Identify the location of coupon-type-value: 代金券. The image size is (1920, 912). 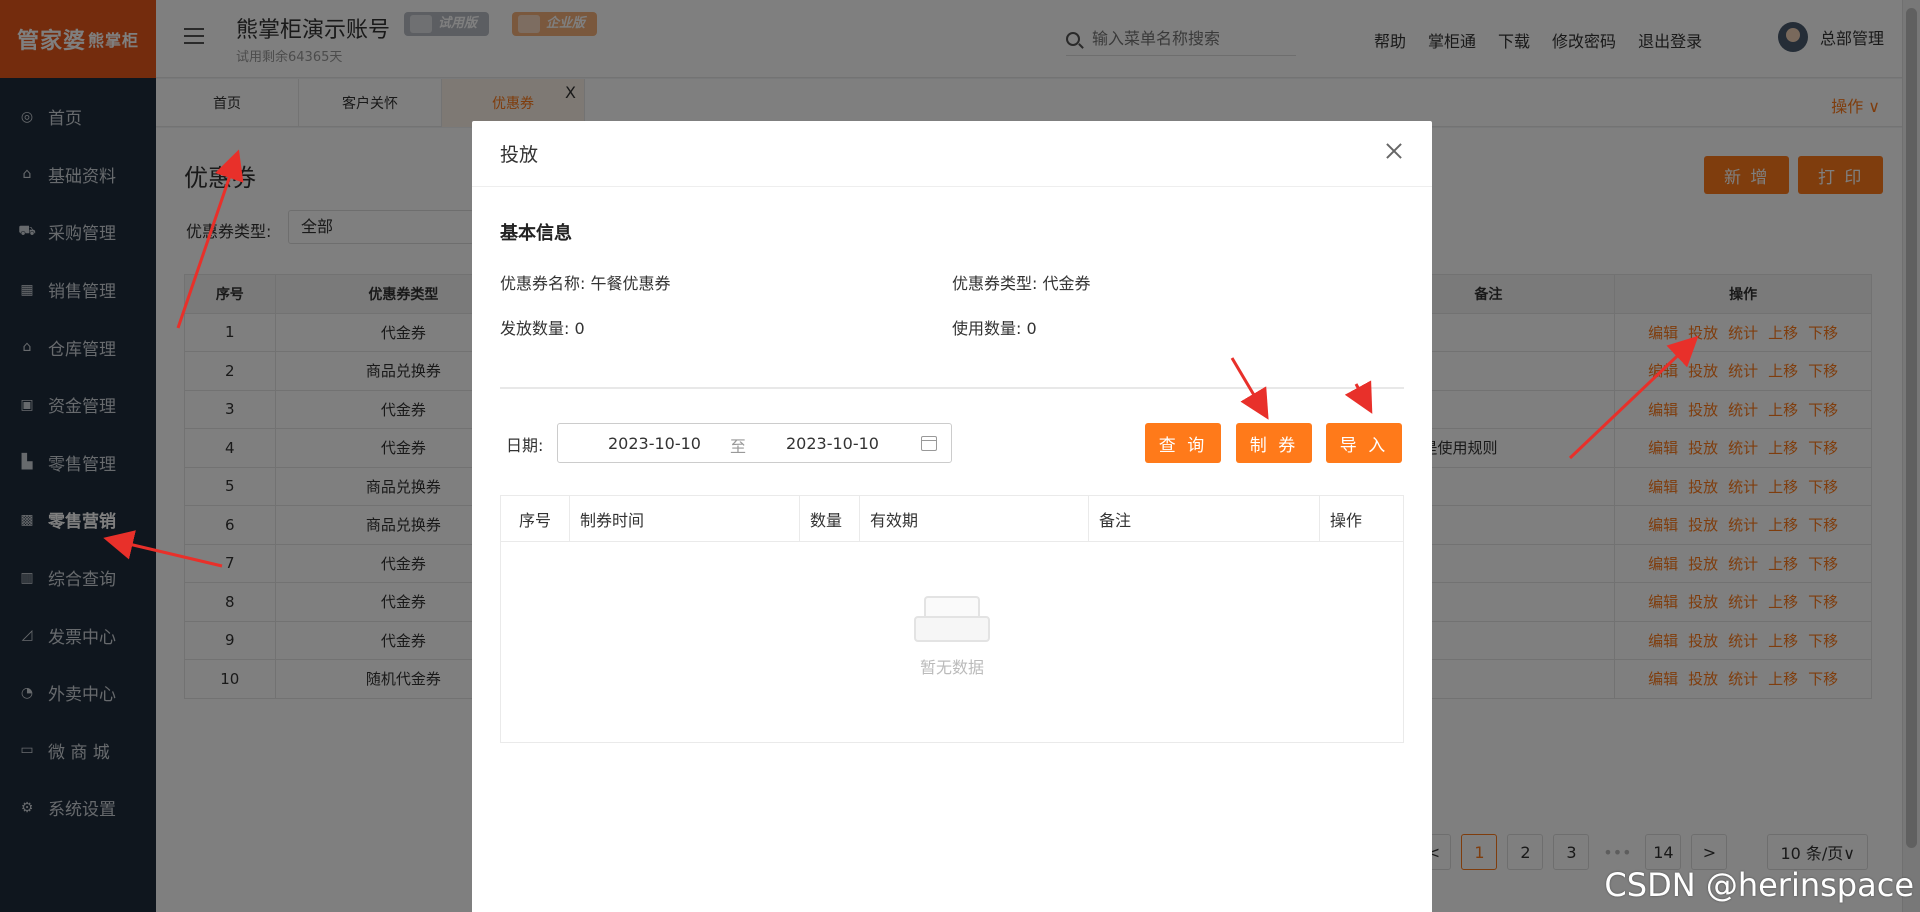
(1066, 283).